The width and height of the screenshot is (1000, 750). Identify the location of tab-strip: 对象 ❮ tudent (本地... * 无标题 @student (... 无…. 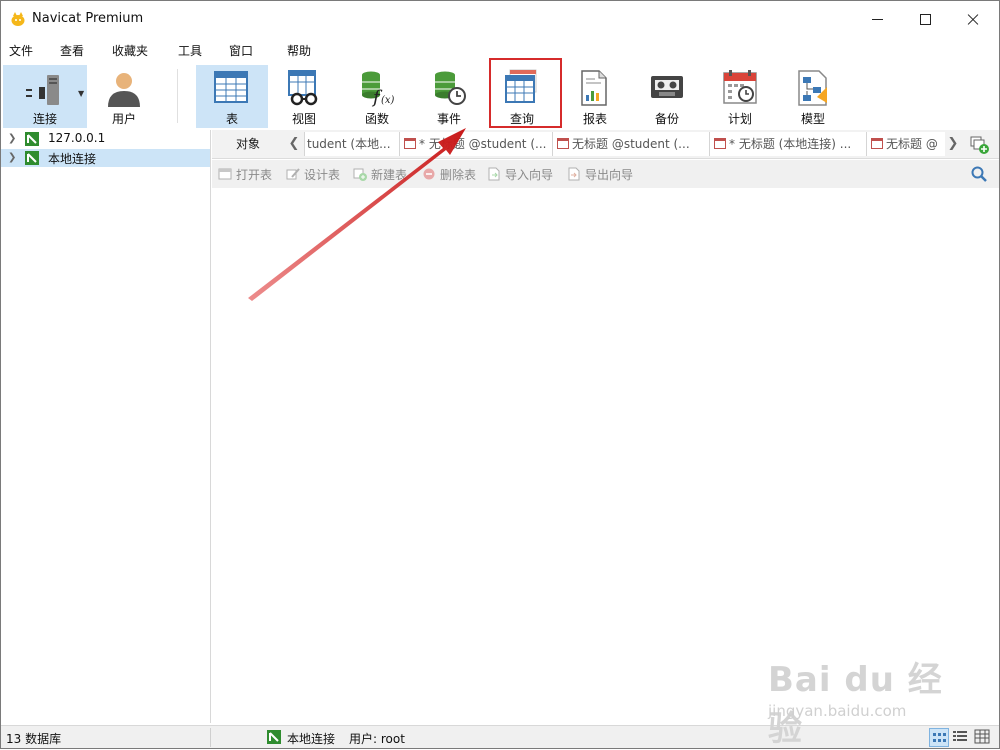
(605, 144).